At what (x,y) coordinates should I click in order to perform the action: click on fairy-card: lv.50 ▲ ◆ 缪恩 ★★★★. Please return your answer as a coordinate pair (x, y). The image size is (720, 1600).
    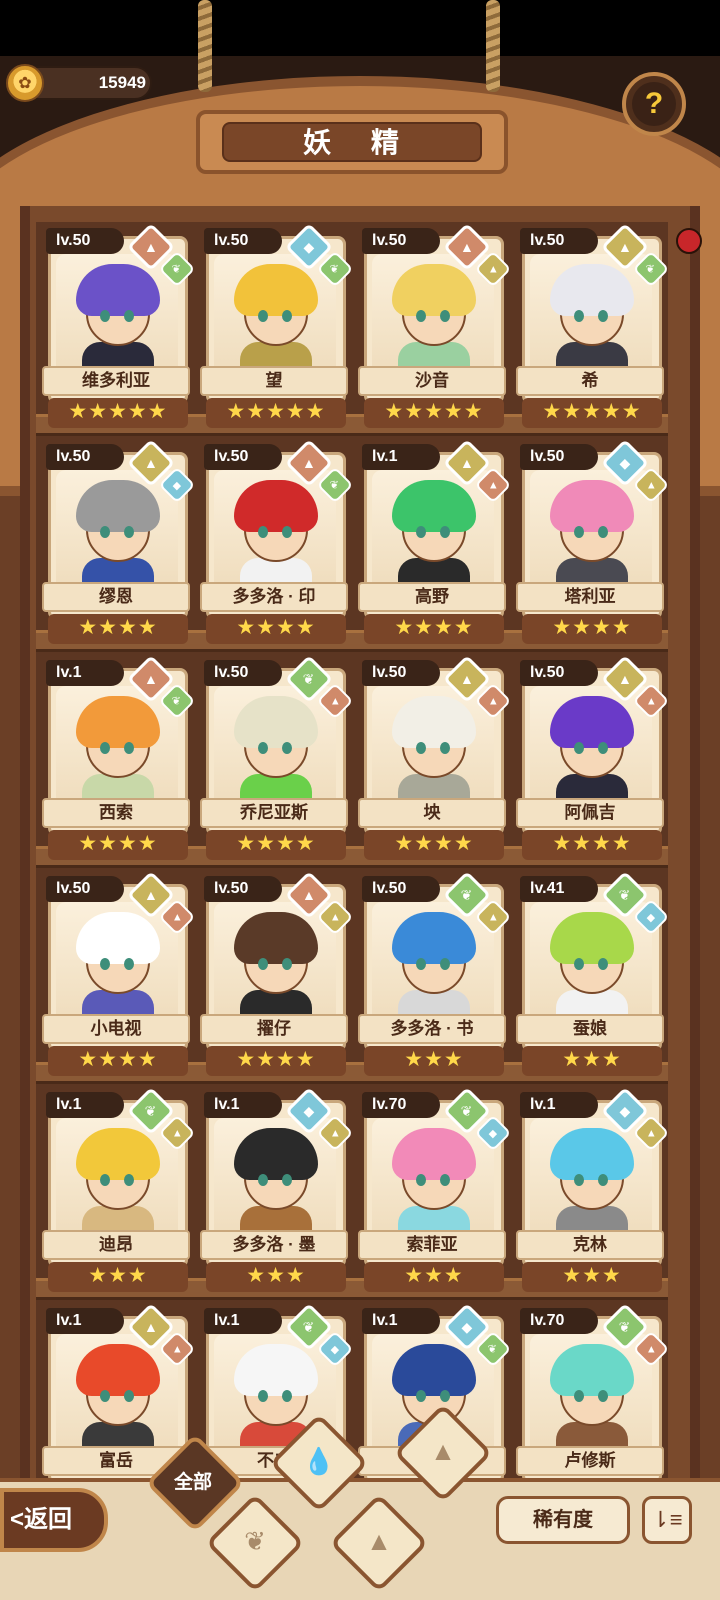
    Looking at the image, I should click on (119, 541).